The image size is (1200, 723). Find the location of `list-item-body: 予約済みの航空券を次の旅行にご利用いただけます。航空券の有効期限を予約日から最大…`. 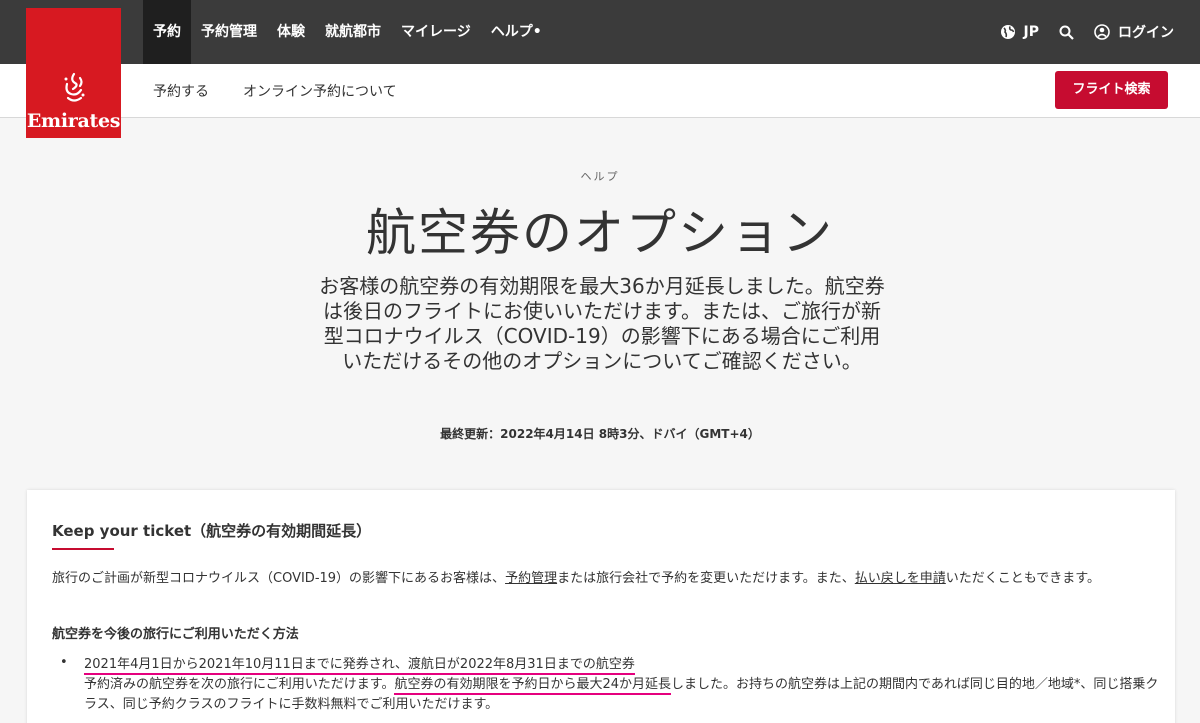

list-item-body: 予約済みの航空券を次の旅行にご利用いただけます。航空券の有効期限を予約日から最大… is located at coordinates (624, 695).